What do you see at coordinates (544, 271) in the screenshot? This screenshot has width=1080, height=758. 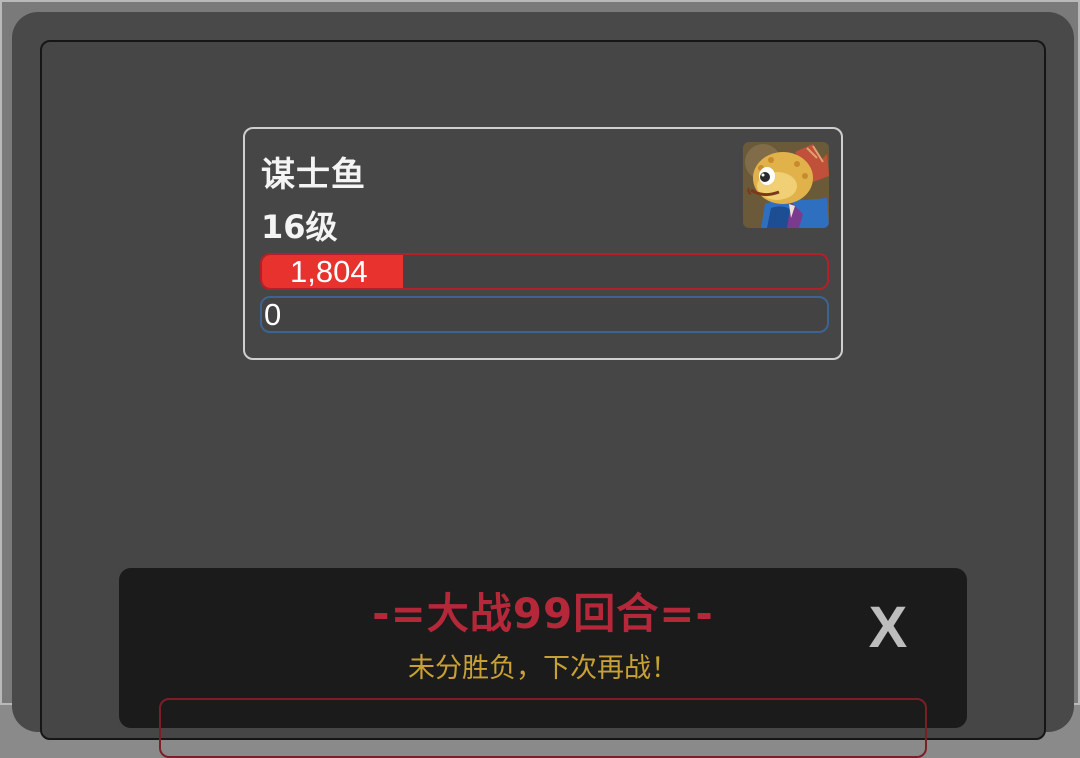 I see `hp-bar: 1,804` at bounding box center [544, 271].